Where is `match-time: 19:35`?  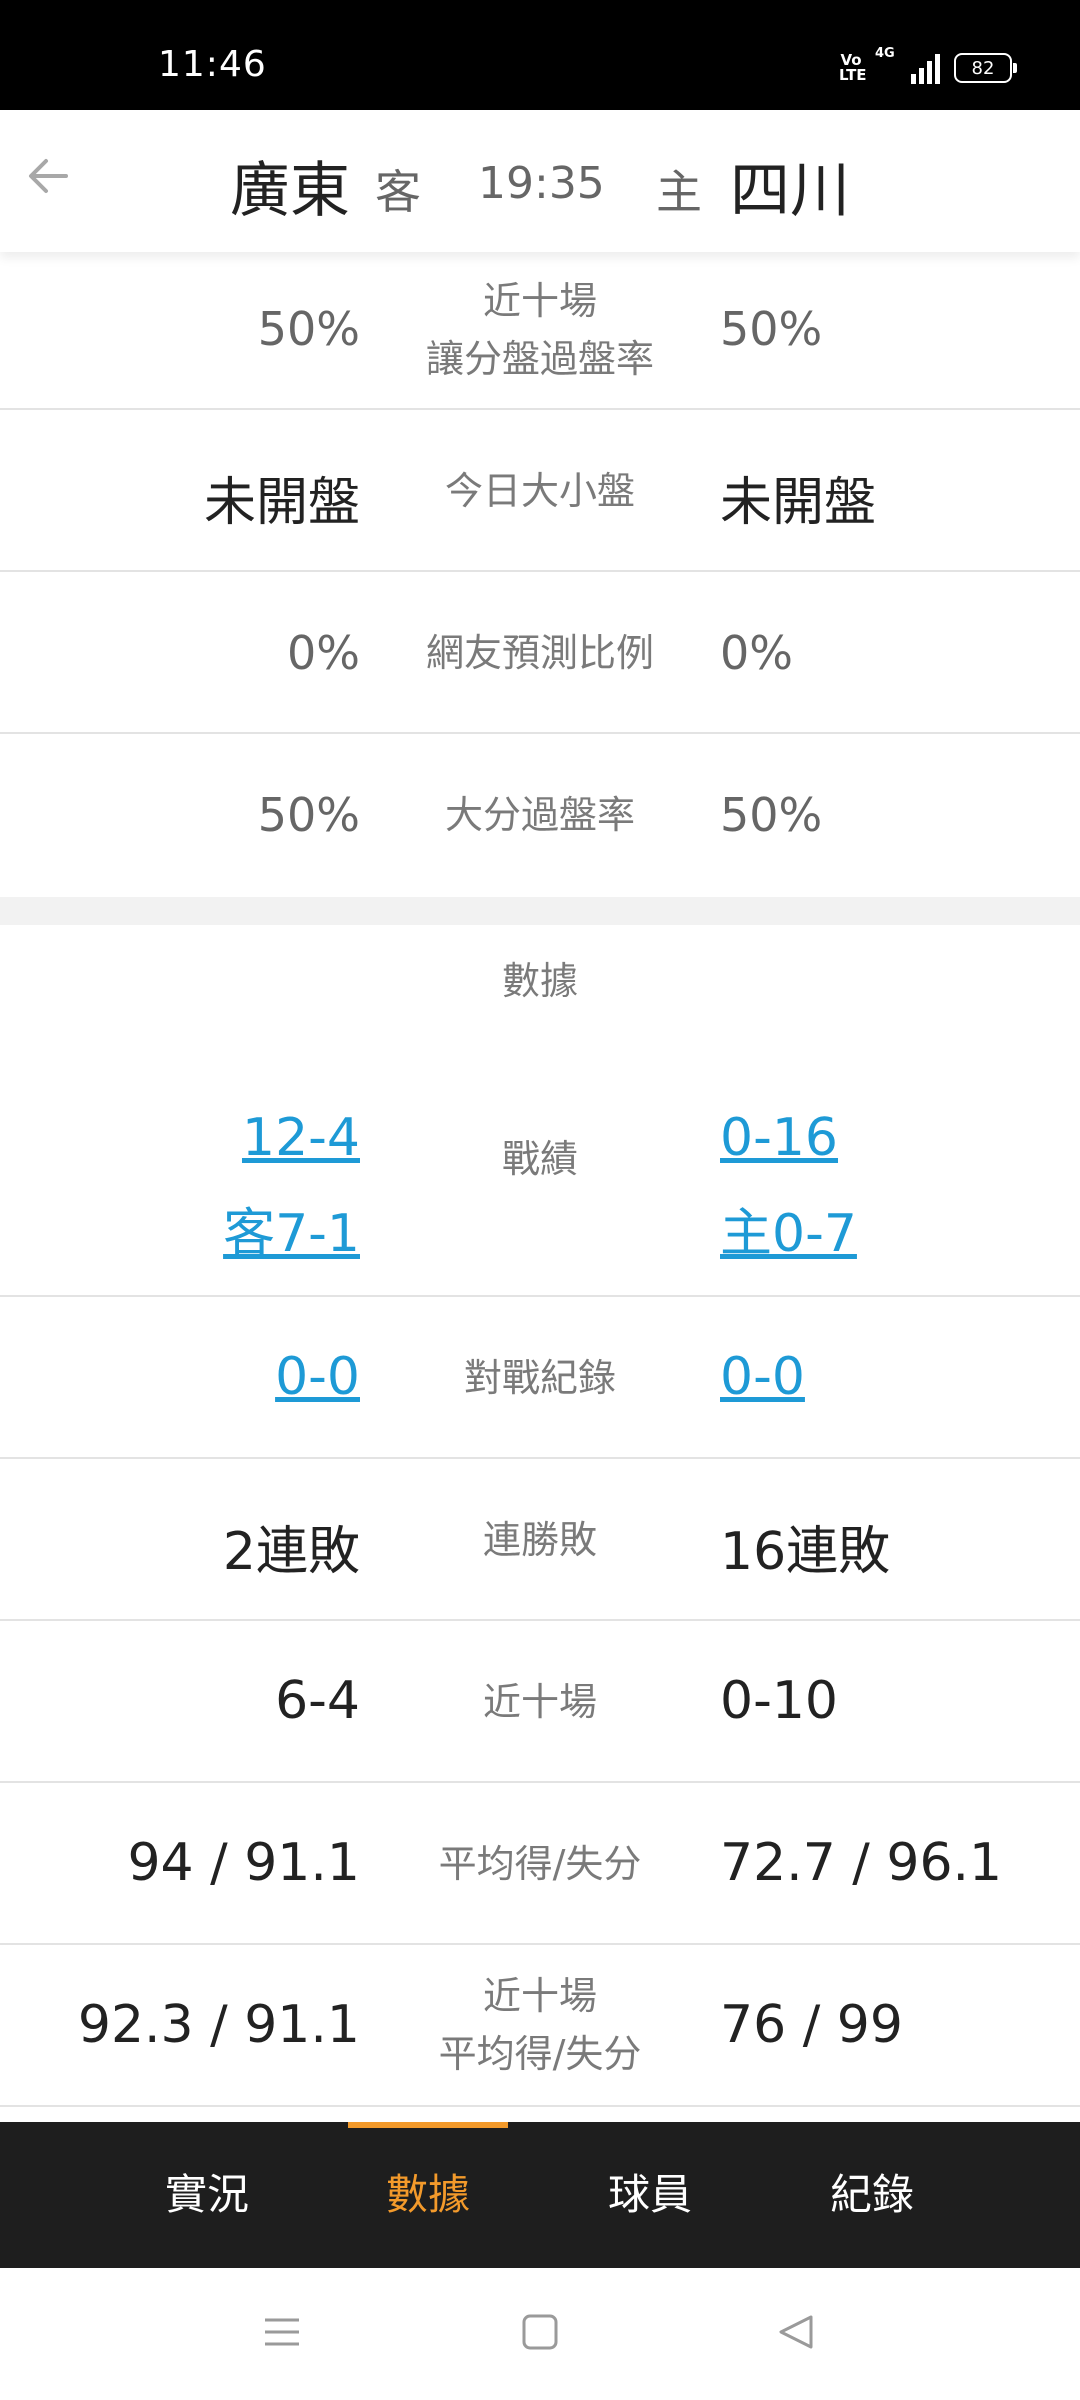 match-time: 19:35 is located at coordinates (541, 183).